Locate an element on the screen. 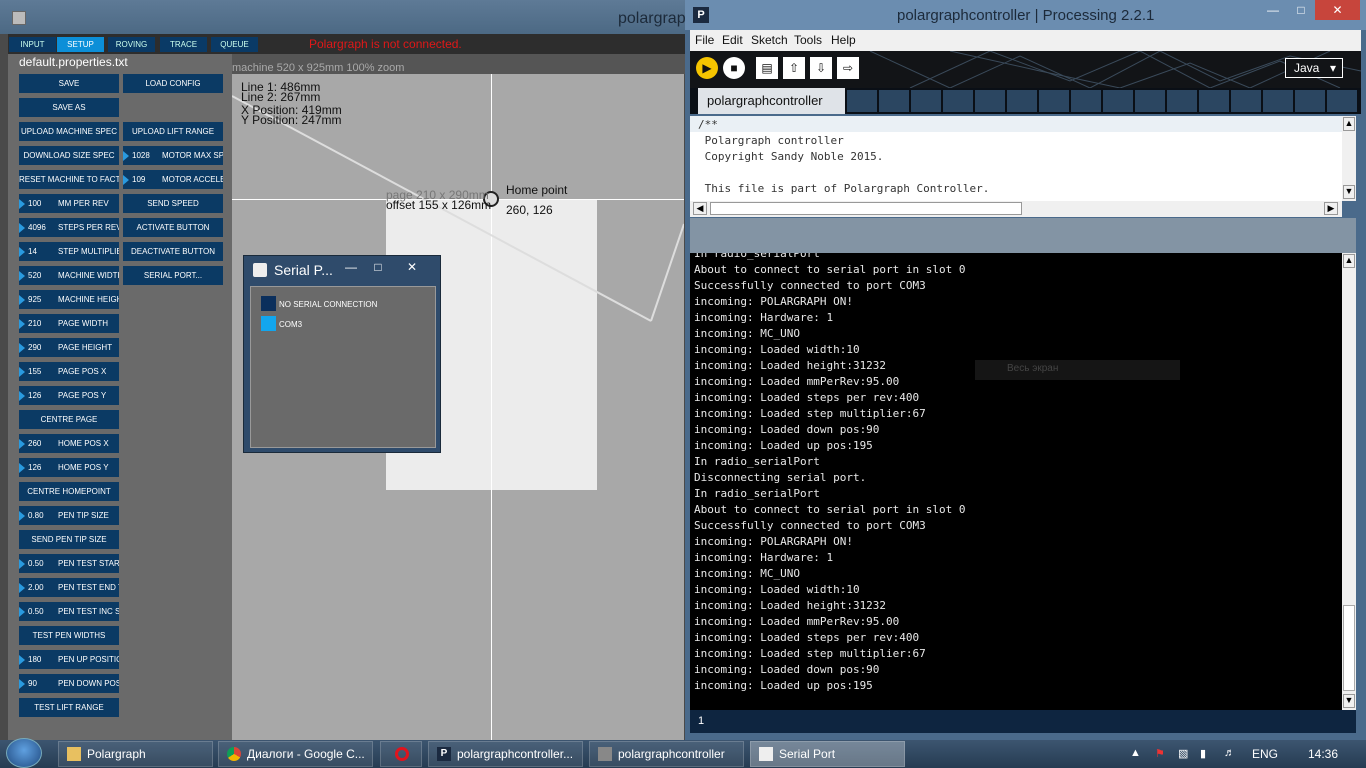 Image resolution: width=1366 pixels, height=768 pixels. menu-help: Help is located at coordinates (843, 40).